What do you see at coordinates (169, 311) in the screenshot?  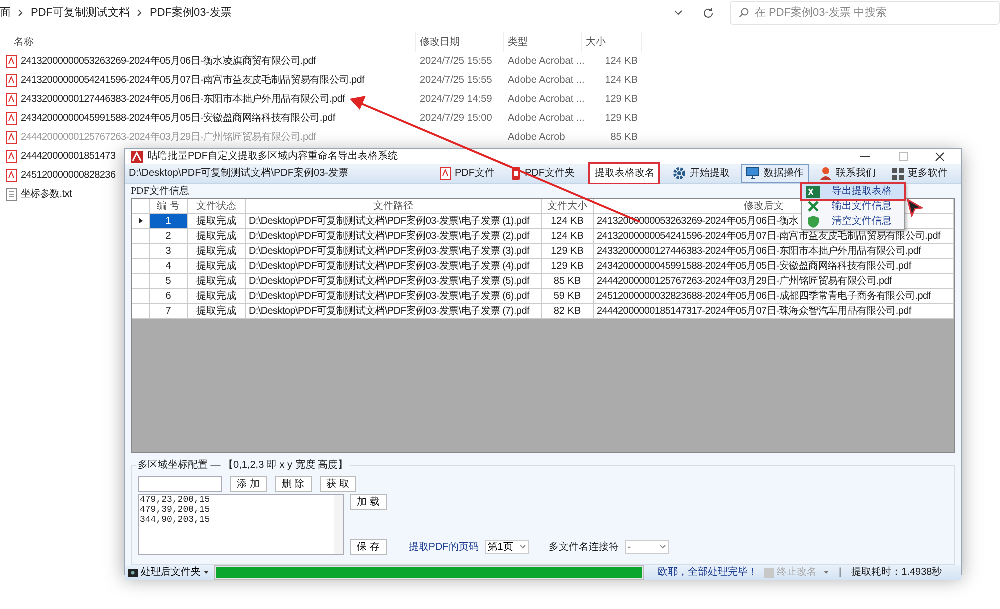 I see `table-cell: 7` at bounding box center [169, 311].